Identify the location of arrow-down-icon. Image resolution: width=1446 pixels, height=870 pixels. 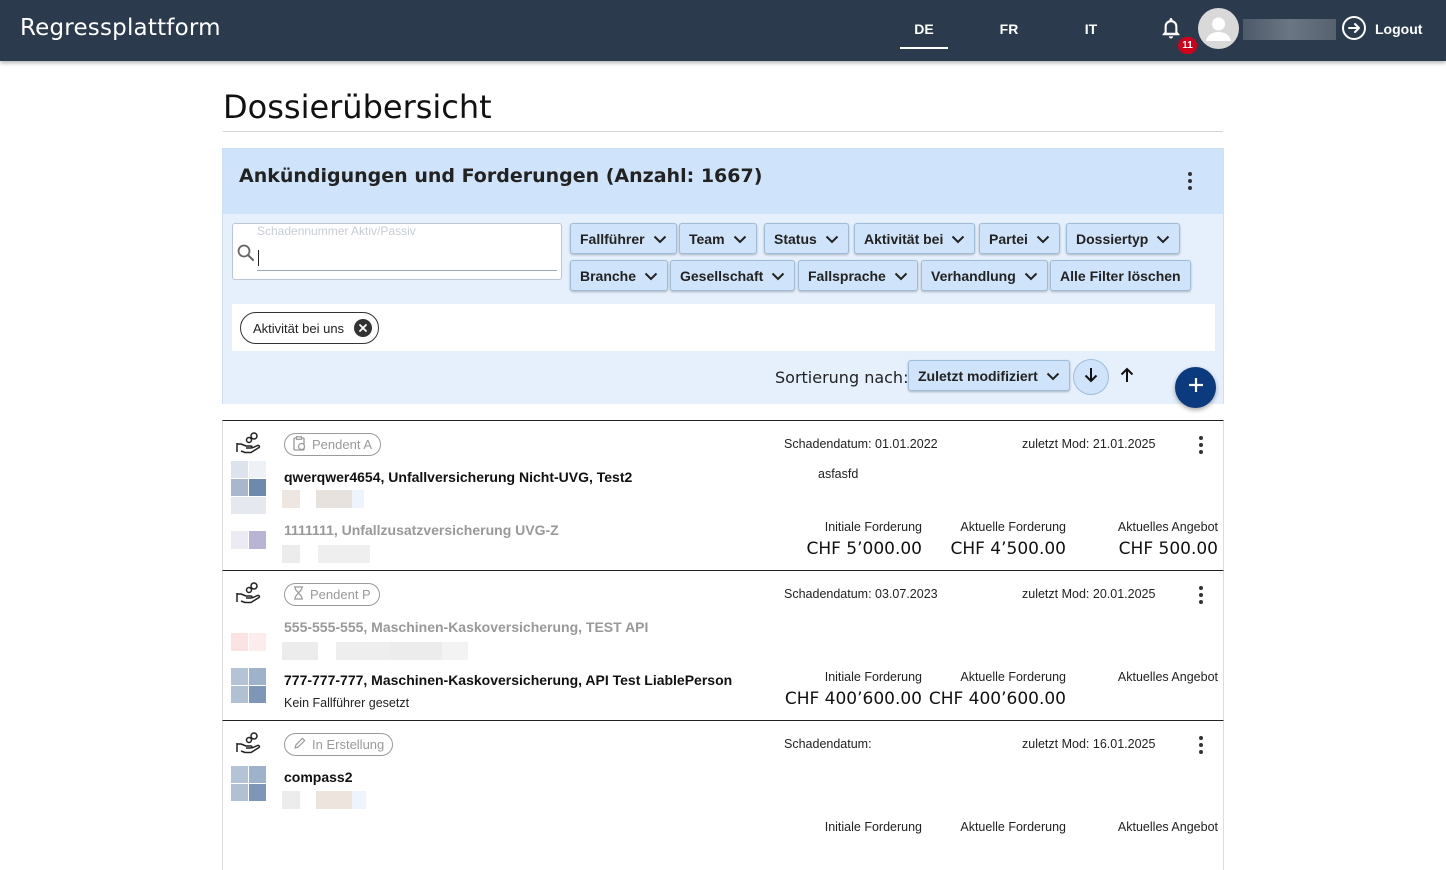
(1091, 377).